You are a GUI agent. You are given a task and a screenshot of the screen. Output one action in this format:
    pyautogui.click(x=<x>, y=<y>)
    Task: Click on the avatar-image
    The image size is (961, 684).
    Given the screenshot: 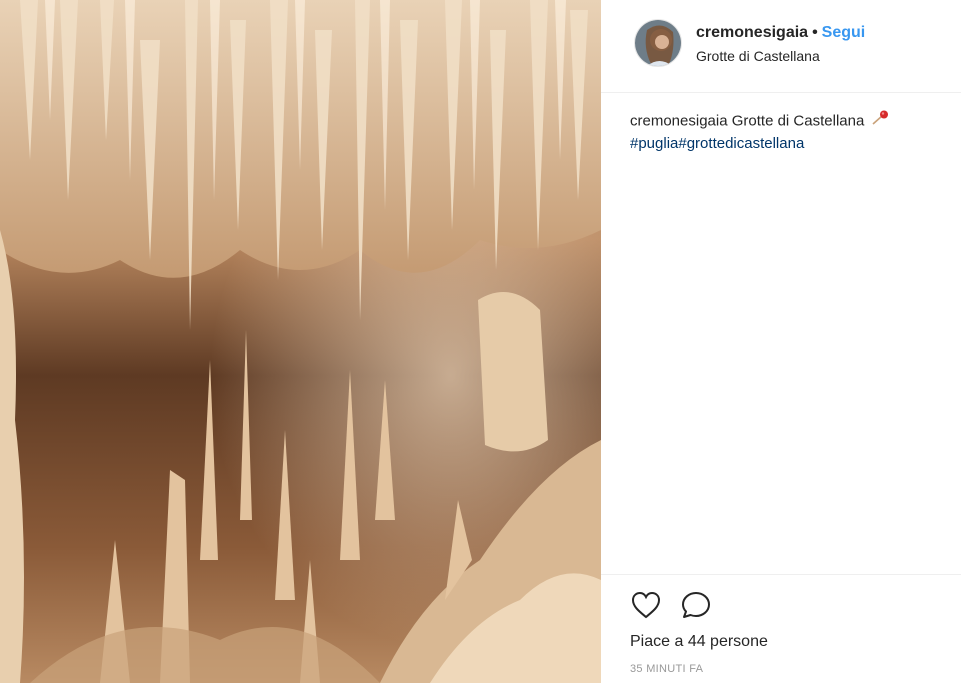 What is the action you would take?
    pyautogui.click(x=658, y=43)
    